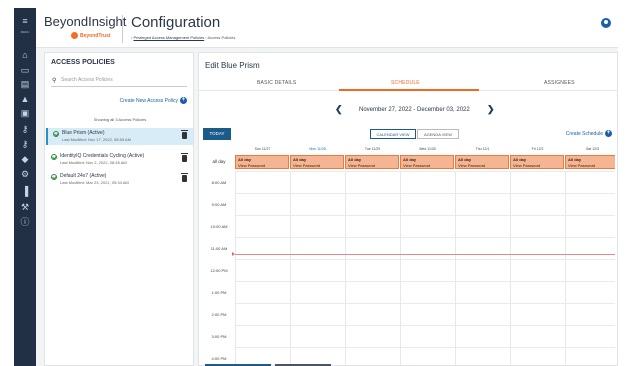 The height and width of the screenshot is (366, 626). I want to click on edit-policy-title: Edit Blue Prism, so click(232, 65).